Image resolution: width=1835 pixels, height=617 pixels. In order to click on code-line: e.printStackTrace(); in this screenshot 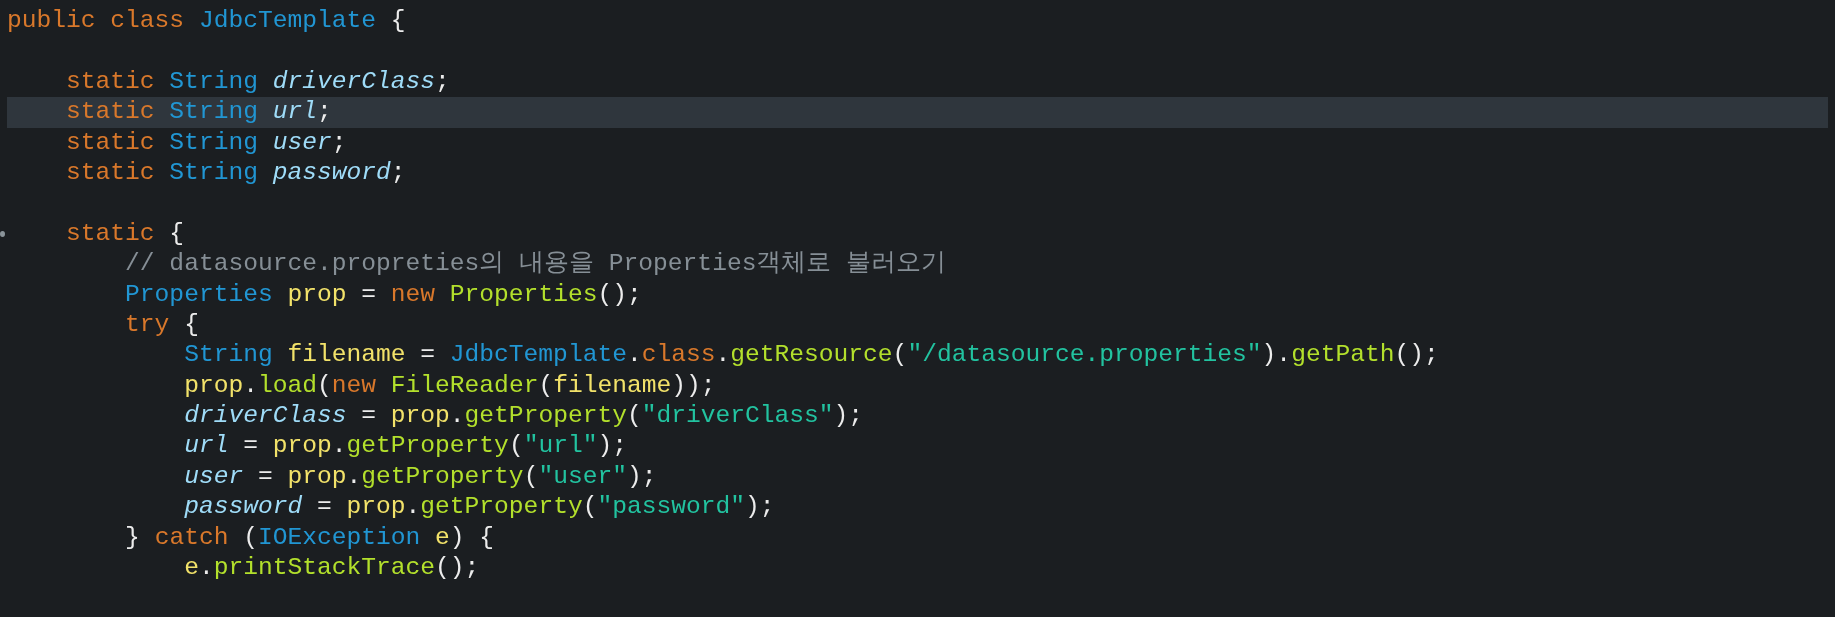, I will do `click(332, 568)`.